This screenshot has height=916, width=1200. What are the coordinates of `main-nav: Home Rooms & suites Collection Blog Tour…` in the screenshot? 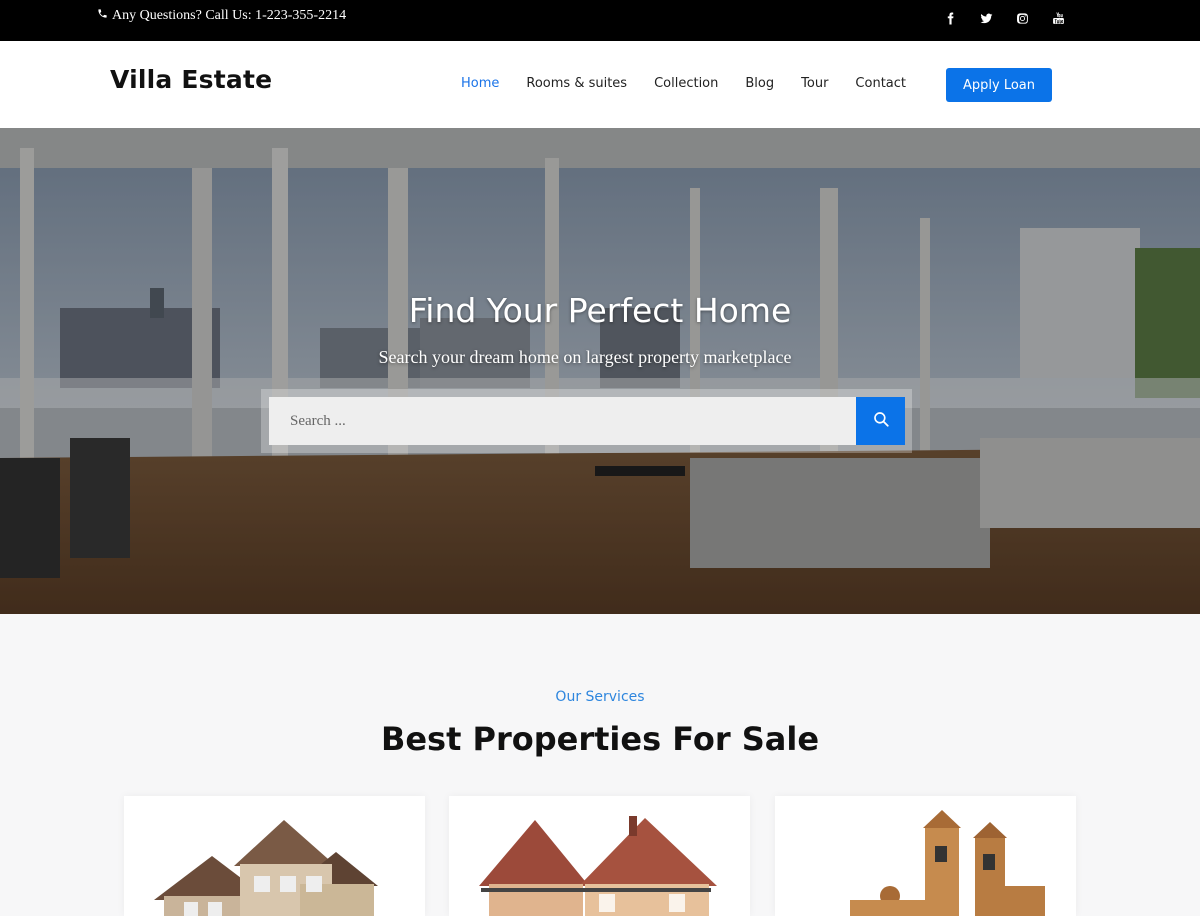 It's located at (697, 83).